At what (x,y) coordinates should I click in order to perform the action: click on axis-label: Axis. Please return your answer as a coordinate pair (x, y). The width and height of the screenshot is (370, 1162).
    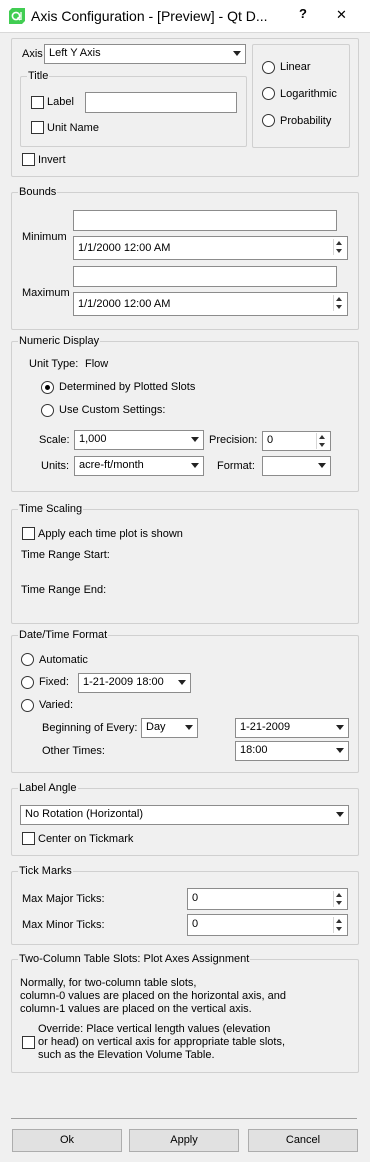
    Looking at the image, I should click on (32, 54).